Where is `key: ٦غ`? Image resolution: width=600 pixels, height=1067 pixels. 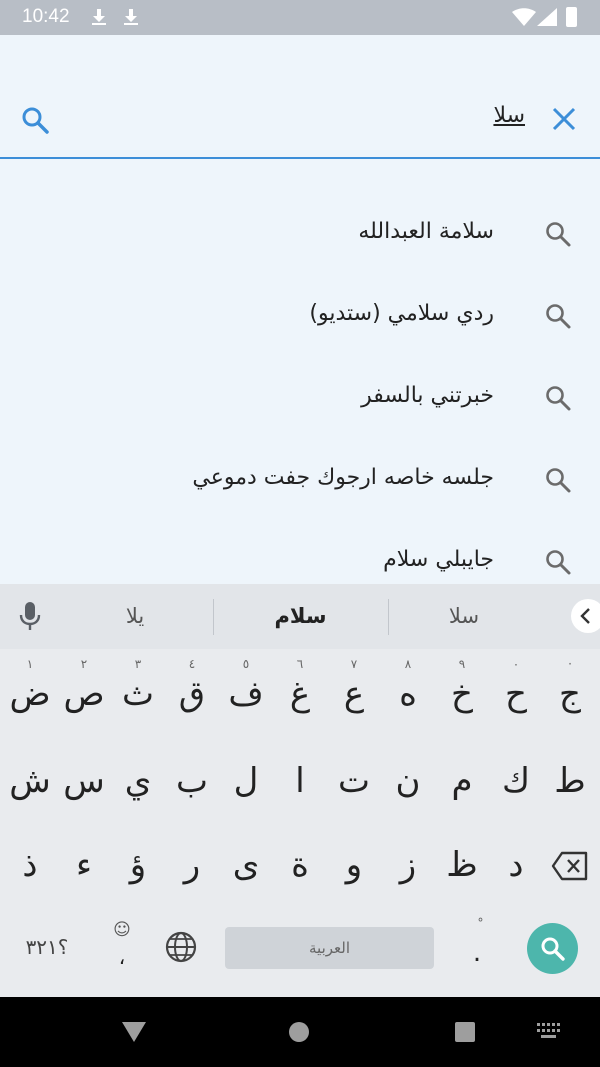
key: ٦غ is located at coordinates (300, 695).